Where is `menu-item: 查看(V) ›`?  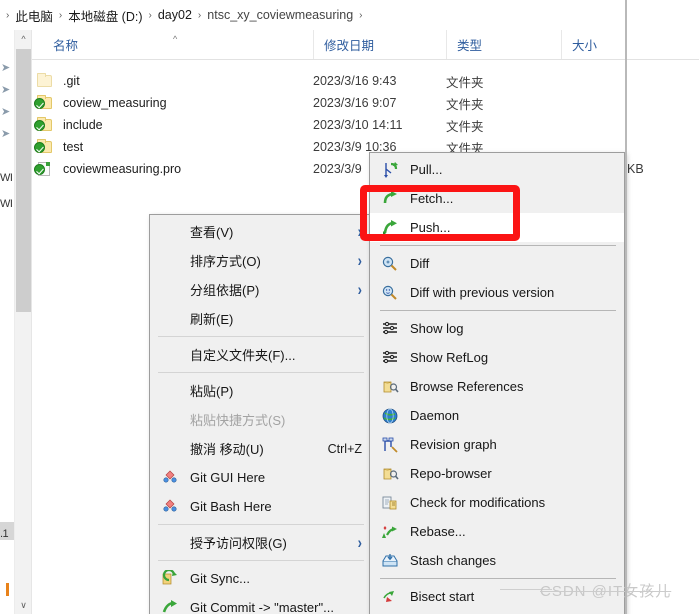 menu-item: 查看(V) › is located at coordinates (260, 231).